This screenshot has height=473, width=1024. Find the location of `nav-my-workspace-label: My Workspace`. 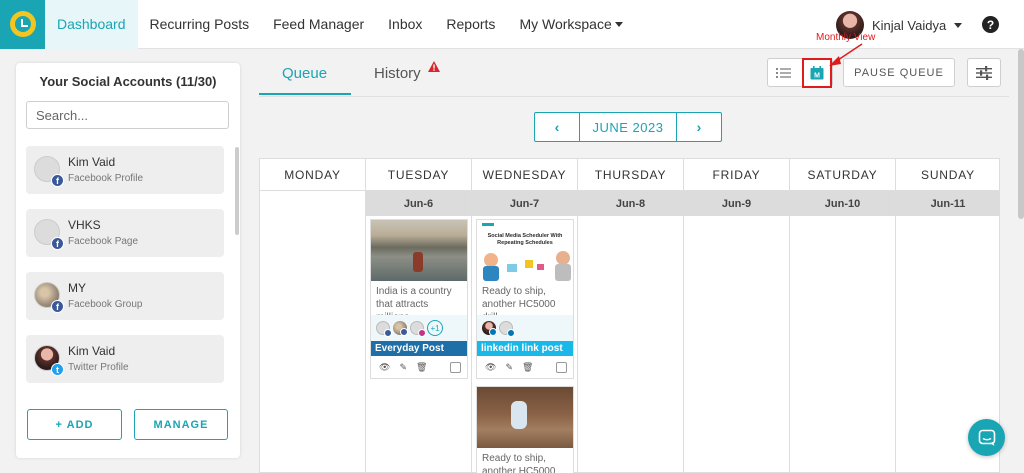

nav-my-workspace-label: My Workspace is located at coordinates (565, 24).